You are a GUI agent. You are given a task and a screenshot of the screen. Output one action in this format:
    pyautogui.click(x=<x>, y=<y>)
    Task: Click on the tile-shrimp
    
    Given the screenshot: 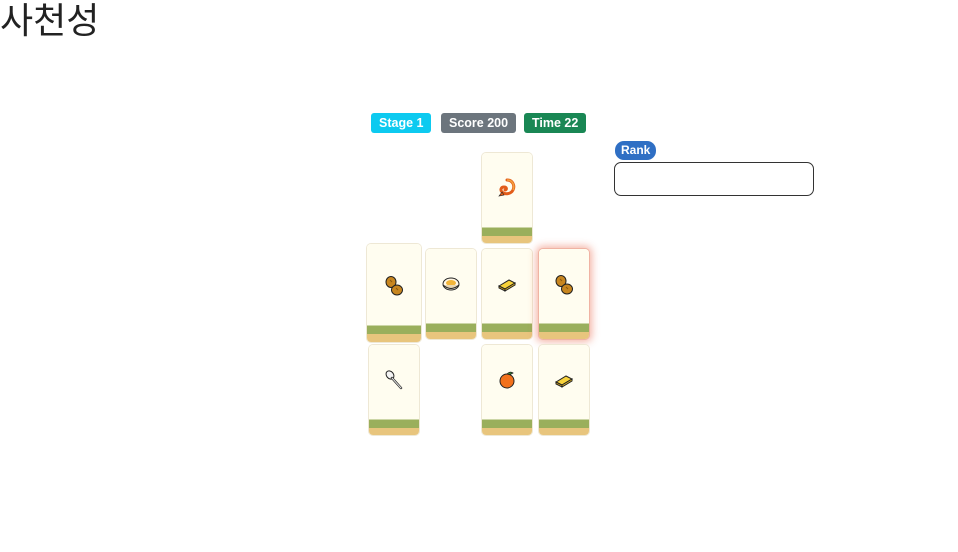 What is the action you would take?
    pyautogui.click(x=507, y=198)
    